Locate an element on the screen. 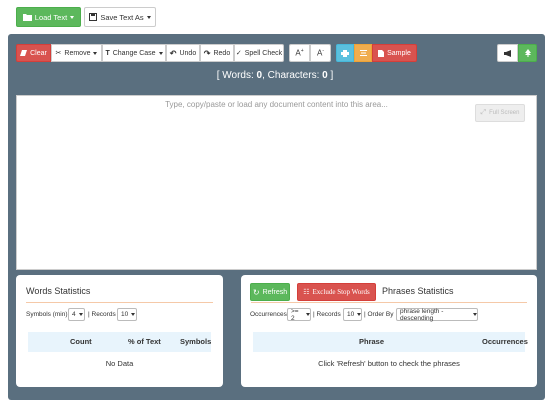 This screenshot has width=550, height=403. words-statistics-title: Words Statistics is located at coordinates (58, 291).